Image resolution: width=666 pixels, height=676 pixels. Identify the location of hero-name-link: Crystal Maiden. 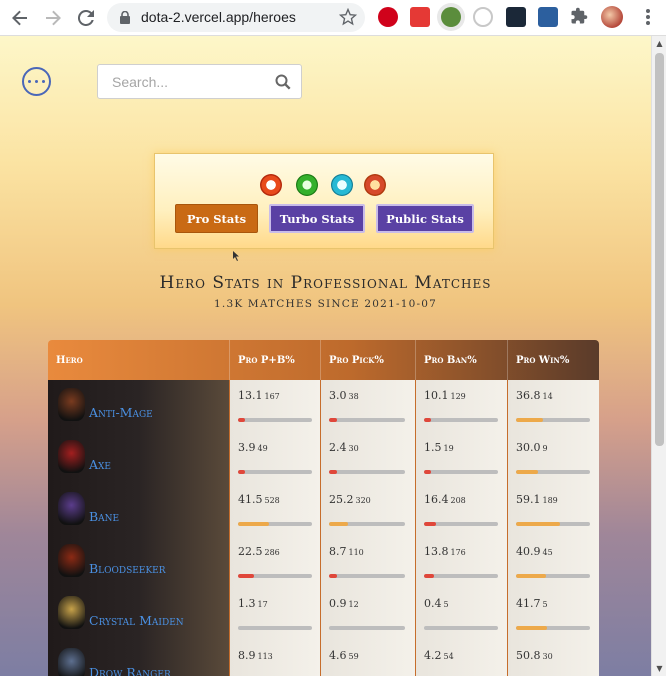
(136, 620).